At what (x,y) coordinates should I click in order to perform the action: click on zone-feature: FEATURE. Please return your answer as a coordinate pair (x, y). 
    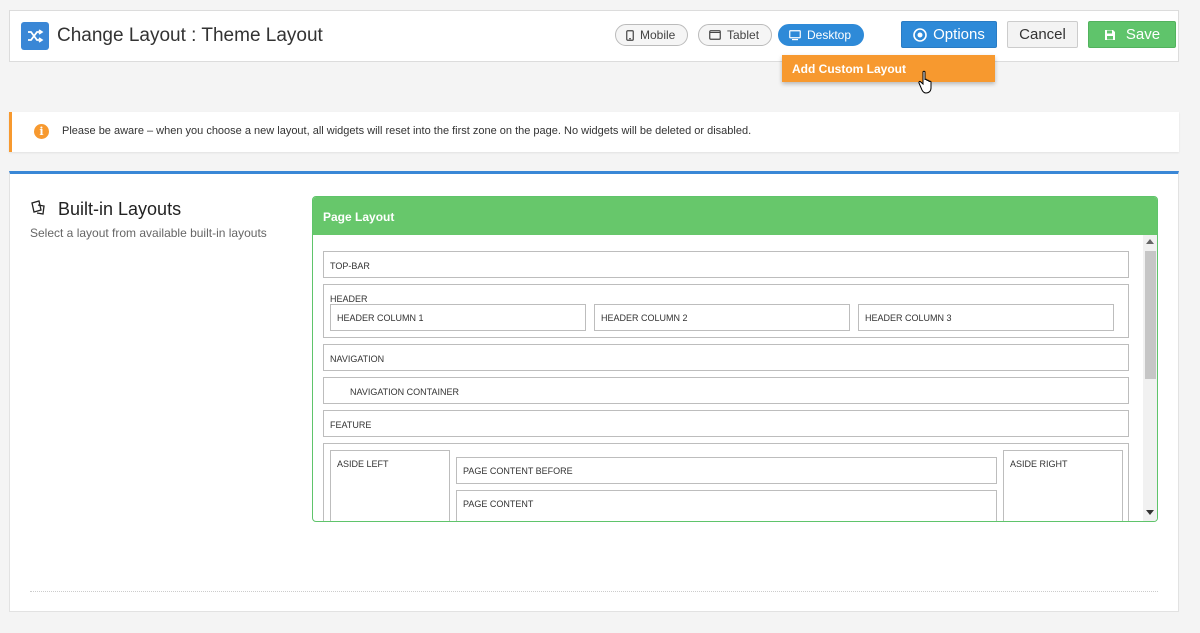
    Looking at the image, I should click on (726, 423).